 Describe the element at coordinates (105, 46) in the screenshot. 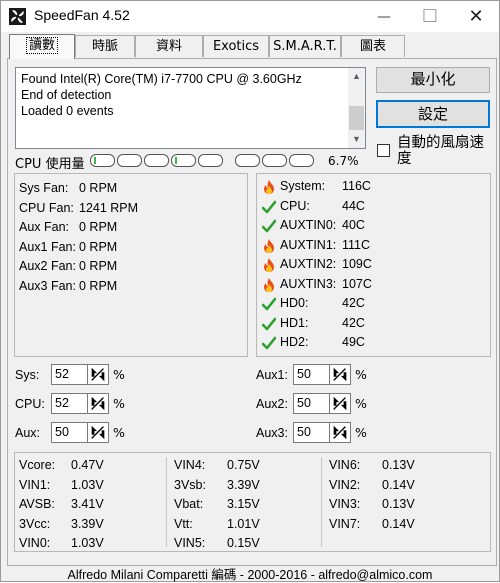

I see `tab-clock: 時脈` at that location.